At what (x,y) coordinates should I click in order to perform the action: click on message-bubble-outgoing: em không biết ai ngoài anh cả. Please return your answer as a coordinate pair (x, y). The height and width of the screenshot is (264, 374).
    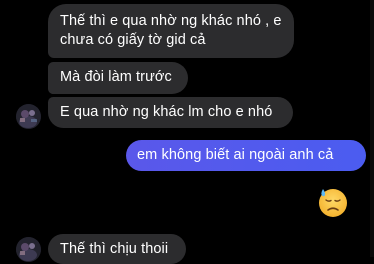
    Looking at the image, I should click on (246, 155).